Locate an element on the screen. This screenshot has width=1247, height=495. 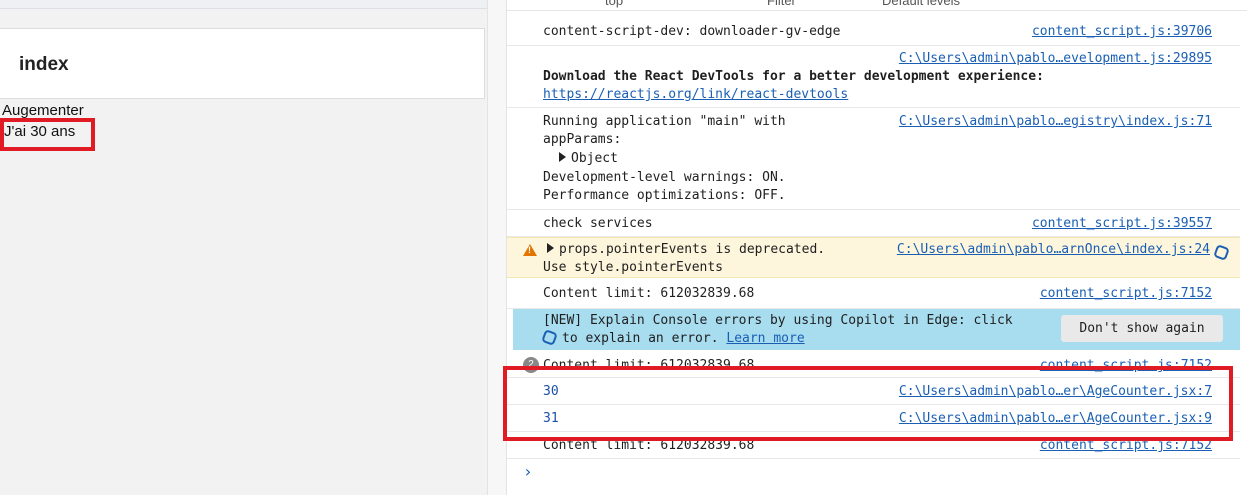
warning-text: Use style.pointerEvents is located at coordinates (633, 267).